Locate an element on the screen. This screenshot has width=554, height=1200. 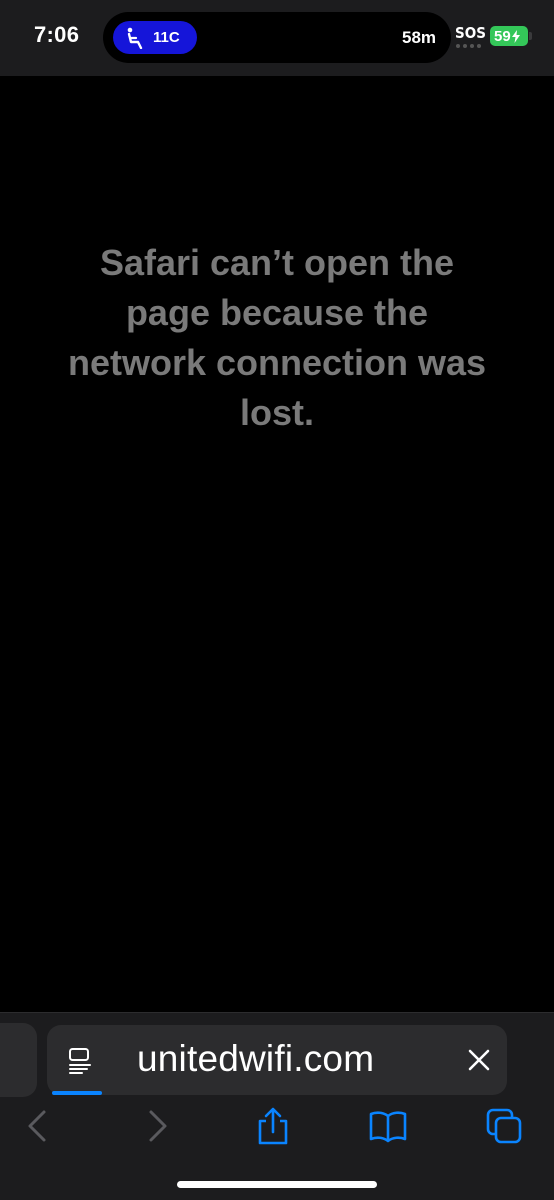
status-bar: 7:06 11C 58m SOS 59 is located at coordinates (277, 38).